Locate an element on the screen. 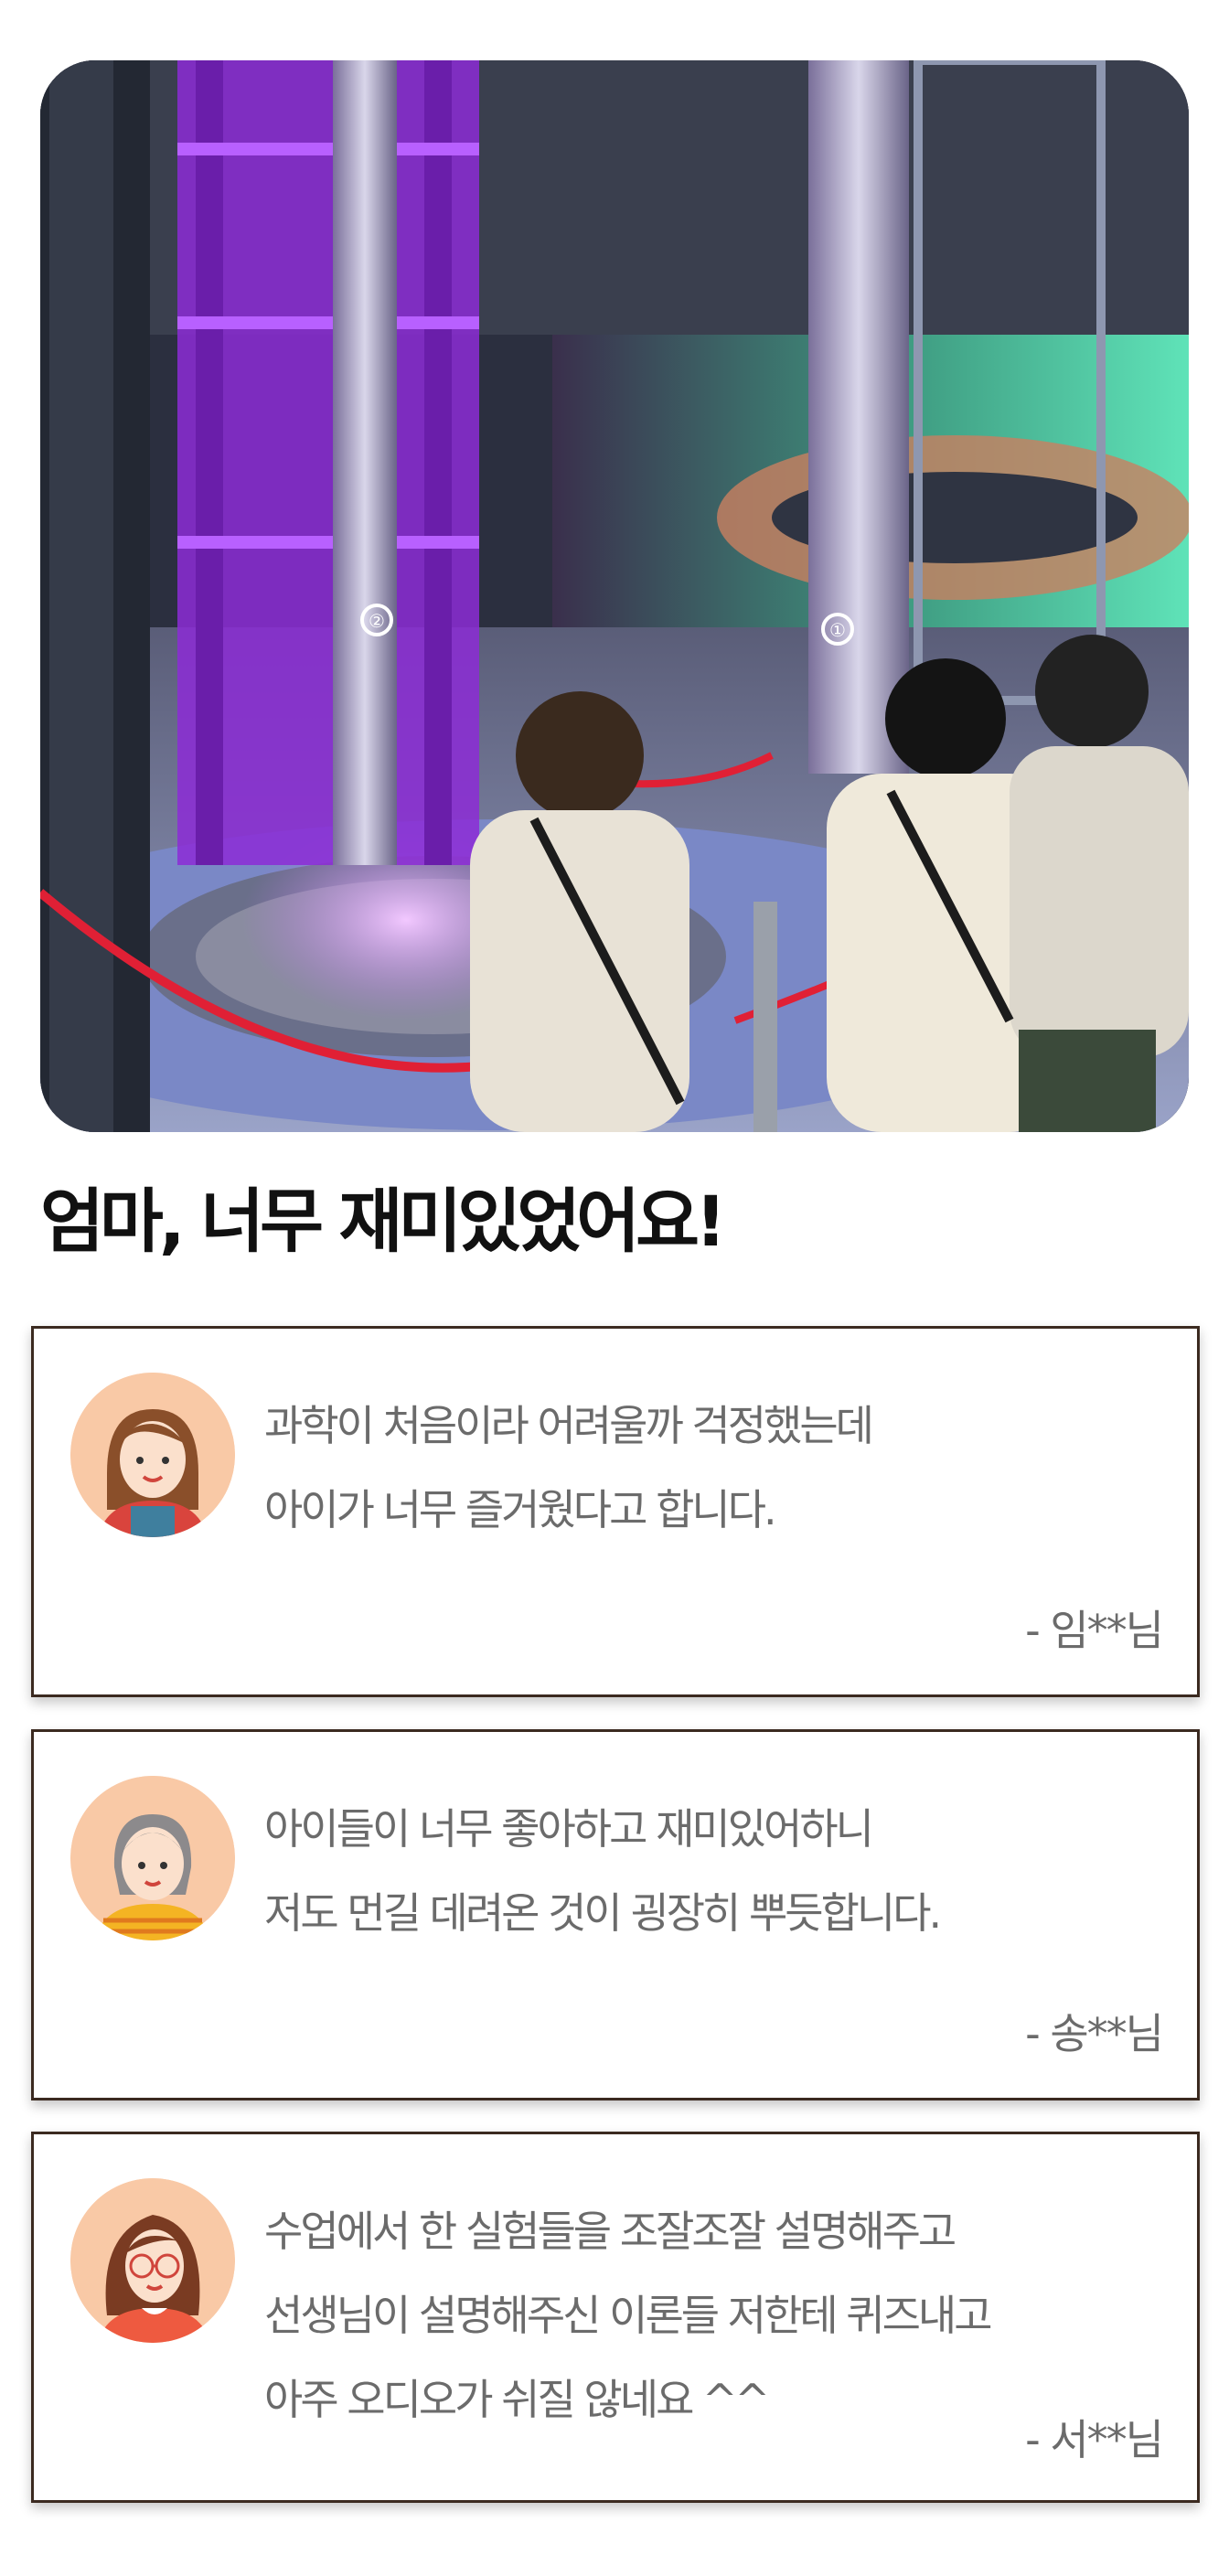 This screenshot has width=1229, height=2576. review-author: - 임**님 is located at coordinates (1094, 1630).